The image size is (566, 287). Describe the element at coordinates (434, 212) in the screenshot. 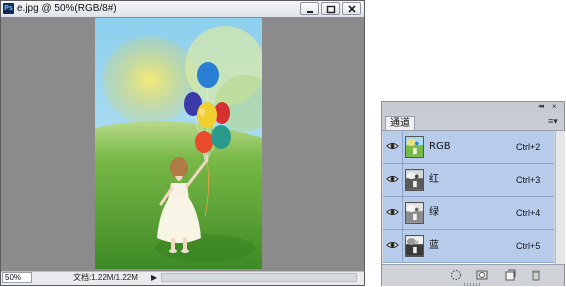

I see `channel-name: 绿` at that location.